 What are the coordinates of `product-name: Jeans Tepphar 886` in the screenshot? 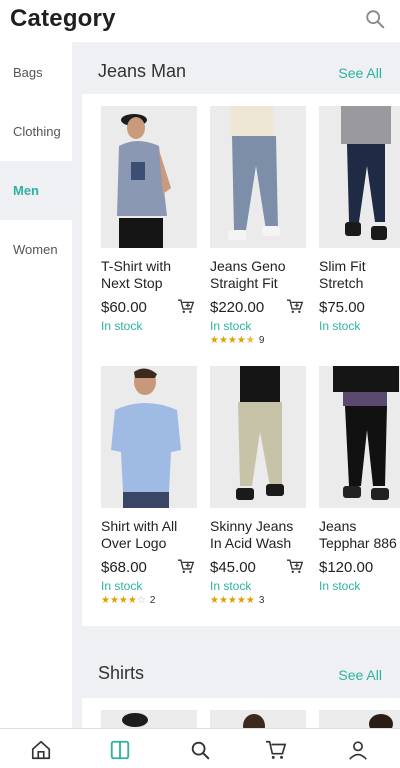 It's located at (359, 535).